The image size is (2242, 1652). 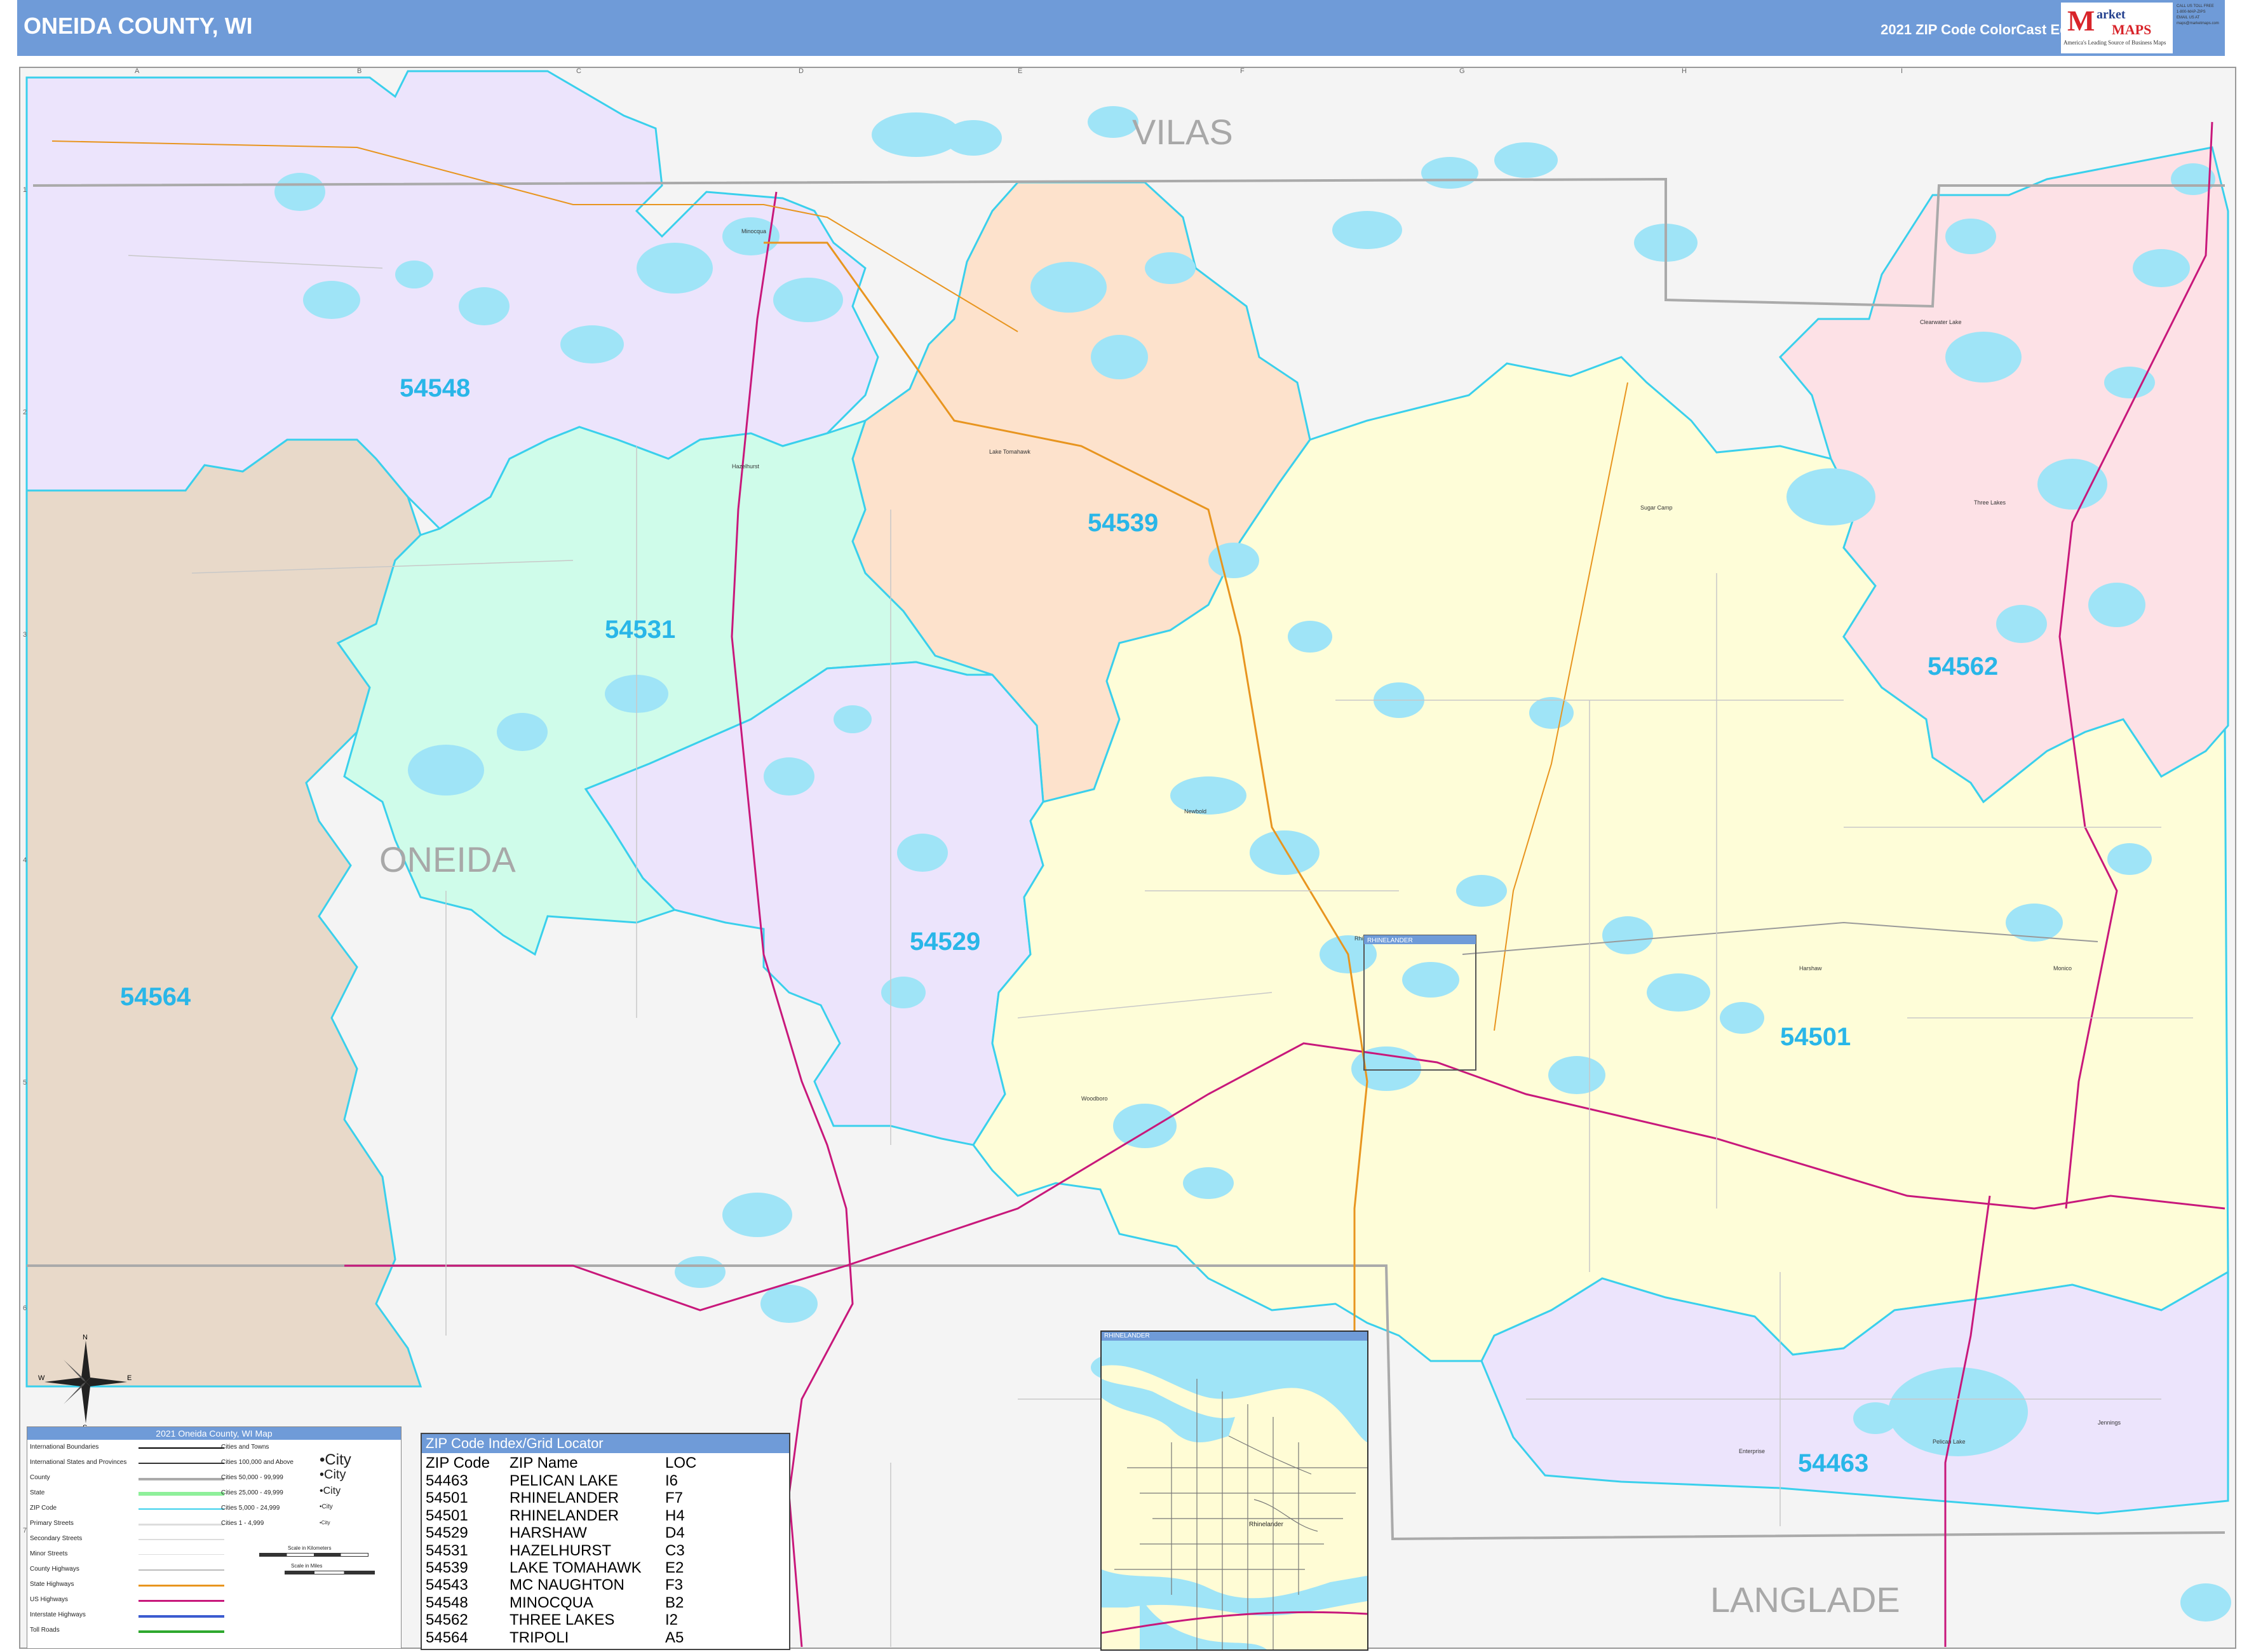 I want to click on county-label-langlade: LANGLADE, so click(x=1805, y=1600).